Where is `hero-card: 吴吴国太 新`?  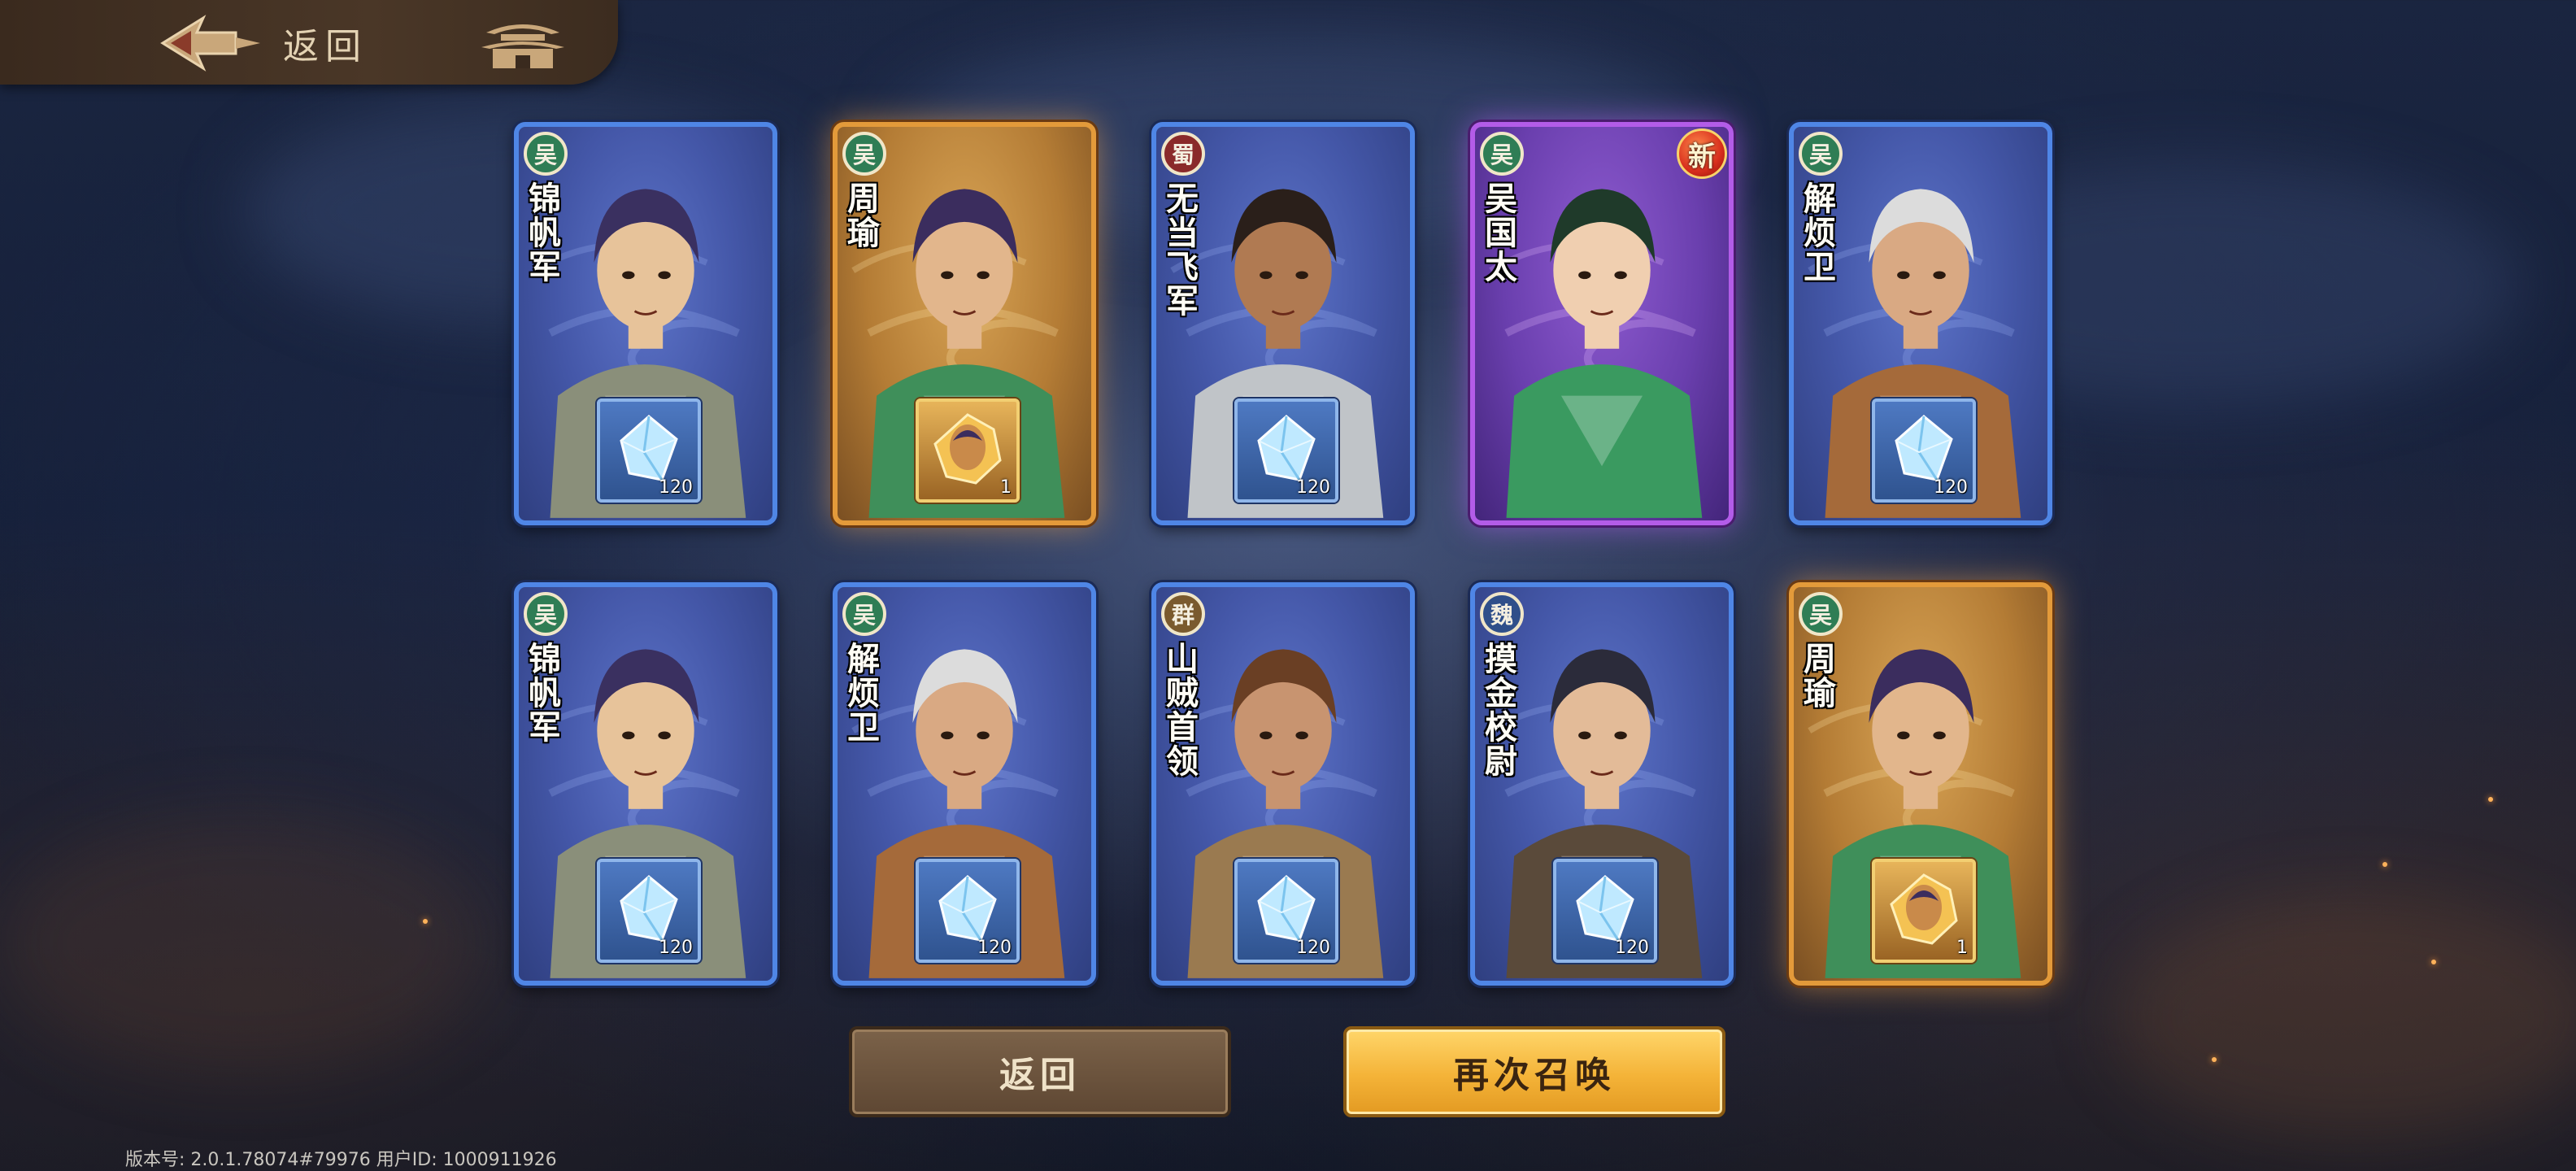 hero-card: 吴吴国太 新 is located at coordinates (1602, 323).